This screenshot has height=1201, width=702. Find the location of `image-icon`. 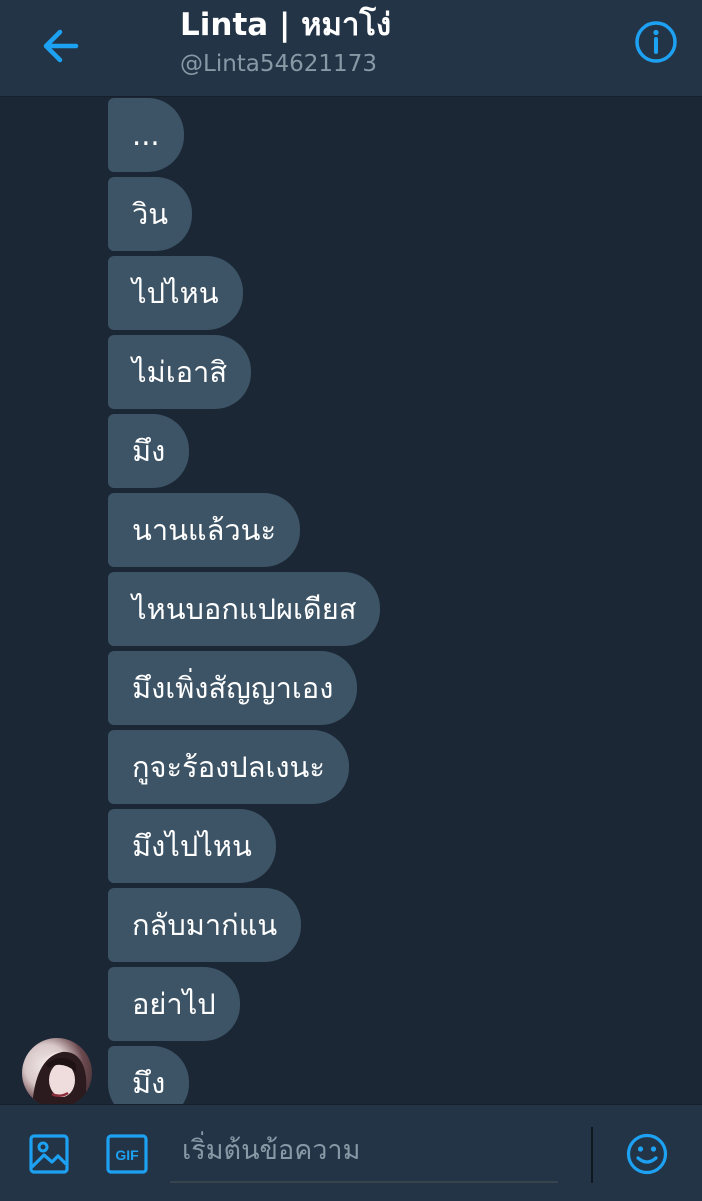

image-icon is located at coordinates (49, 1154).